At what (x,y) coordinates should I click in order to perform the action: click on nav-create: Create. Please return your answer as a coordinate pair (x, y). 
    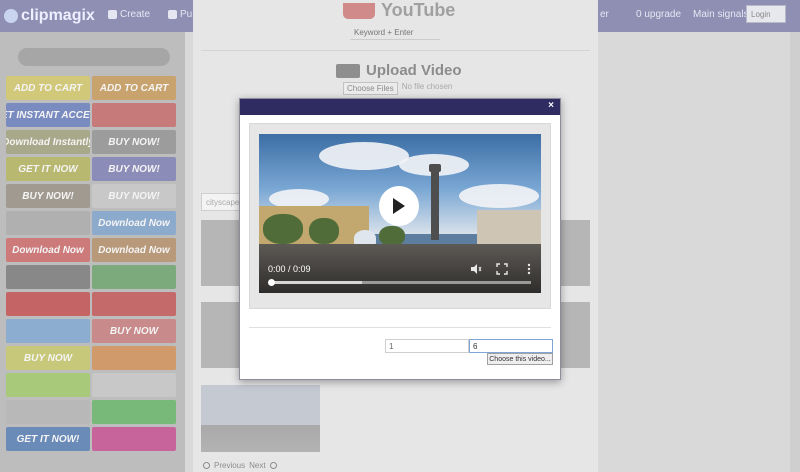
    Looking at the image, I should click on (129, 14).